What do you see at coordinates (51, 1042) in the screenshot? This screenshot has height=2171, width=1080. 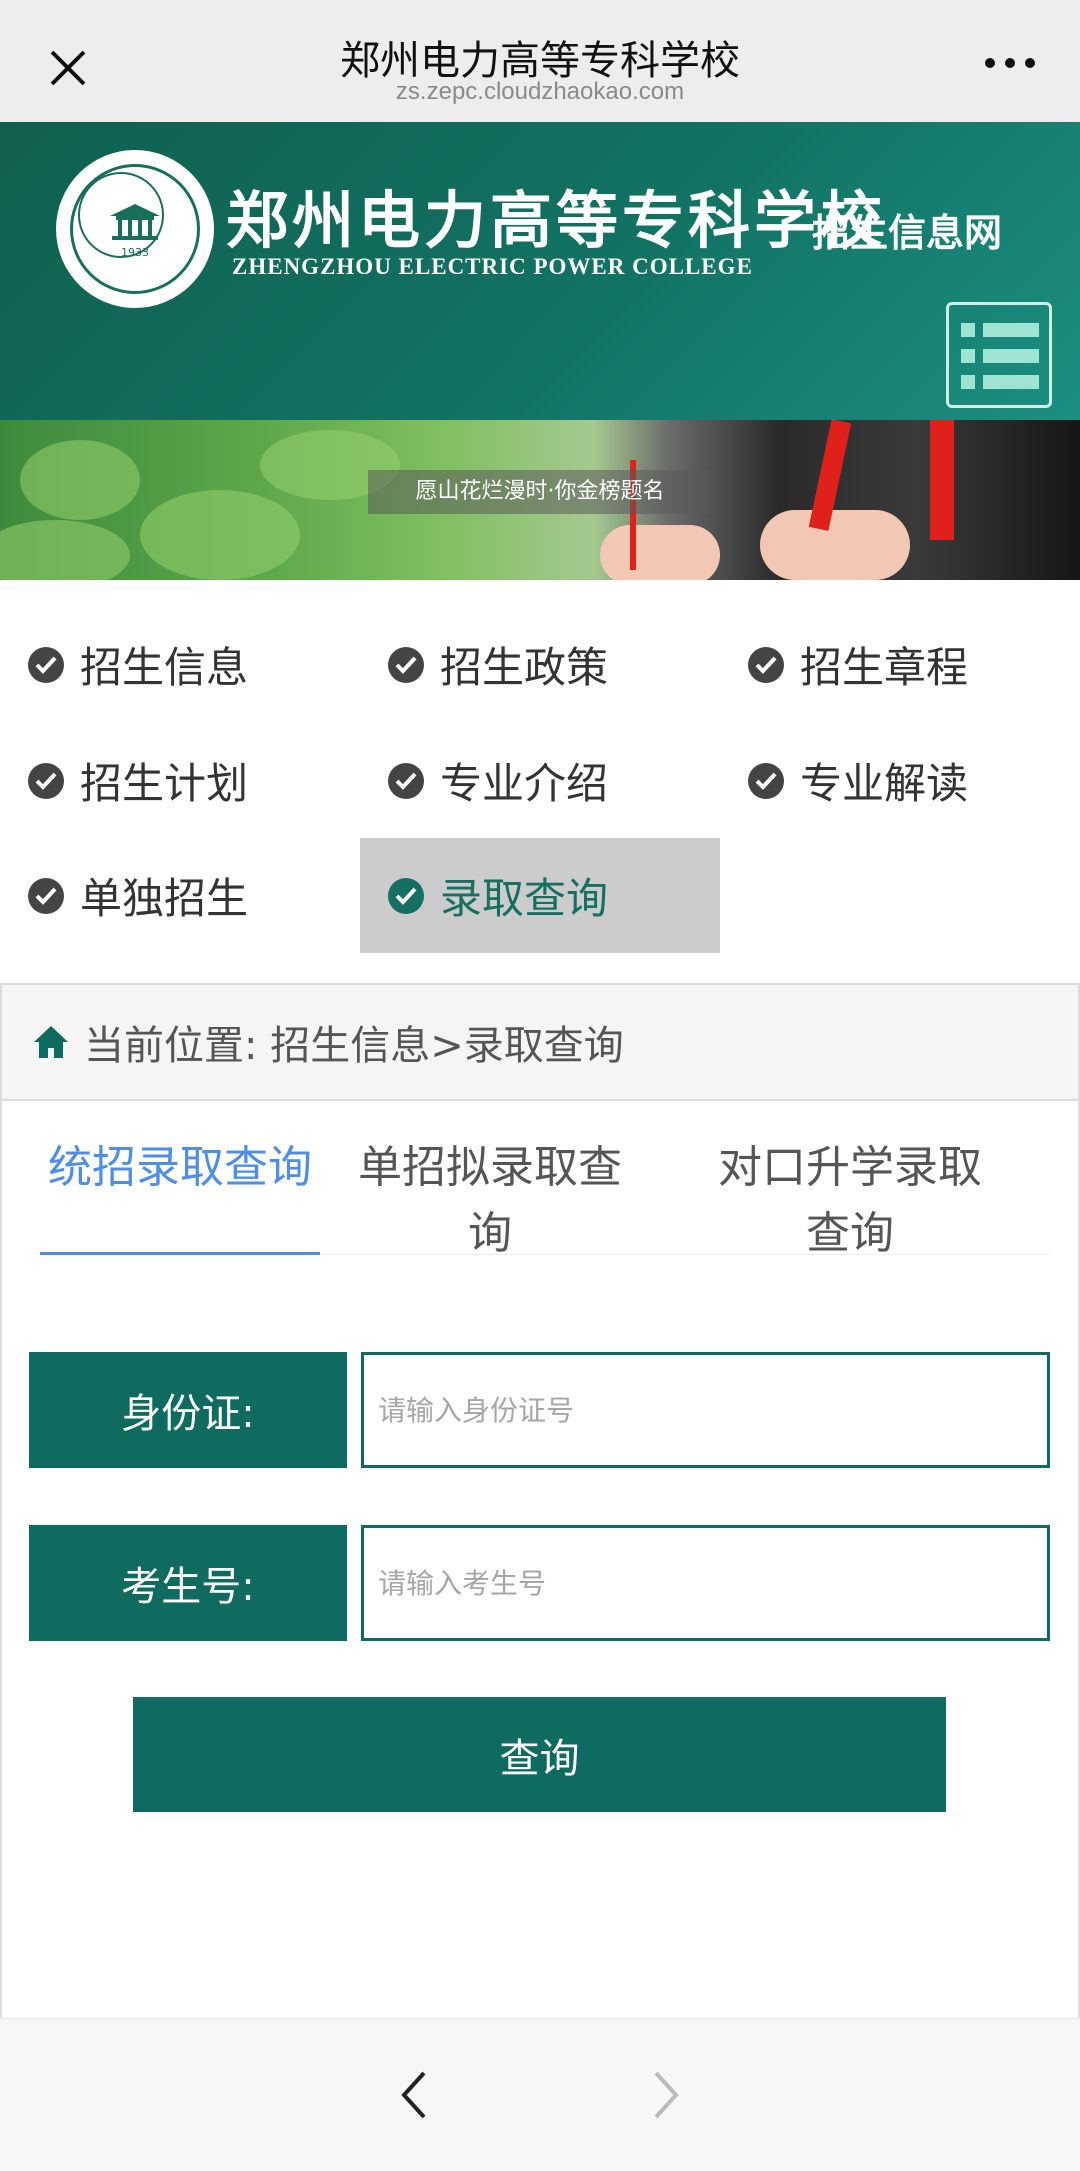 I see `home-icon` at bounding box center [51, 1042].